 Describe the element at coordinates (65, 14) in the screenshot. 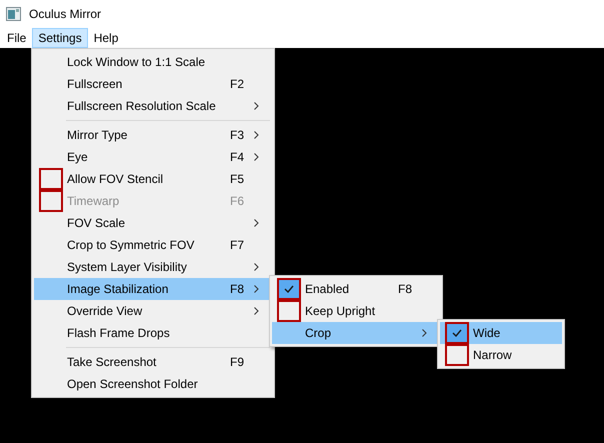

I see `window-title: Oculus Mirror` at that location.